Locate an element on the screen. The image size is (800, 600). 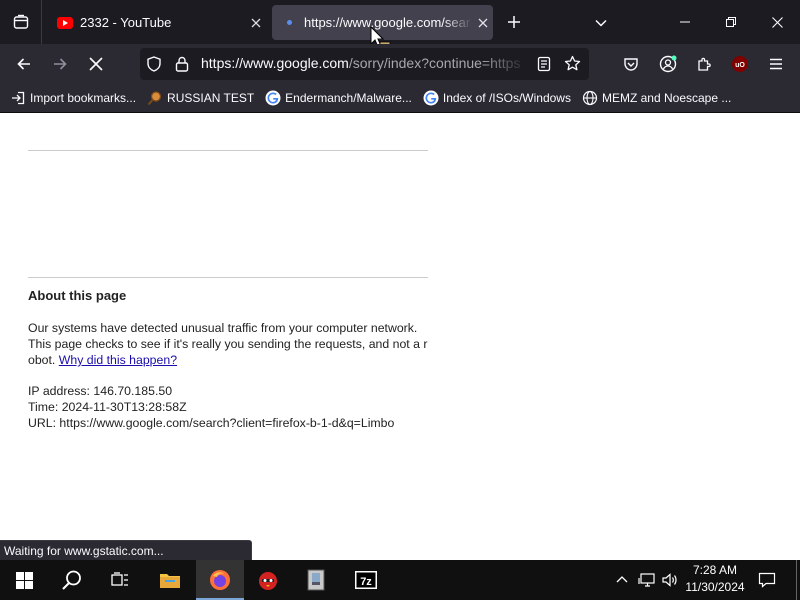
speaker-icon is located at coordinates (669, 580).